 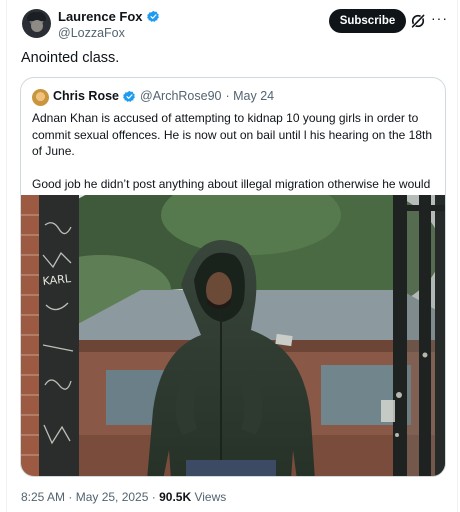 I want to click on avatar-face, so click(x=37, y=26).